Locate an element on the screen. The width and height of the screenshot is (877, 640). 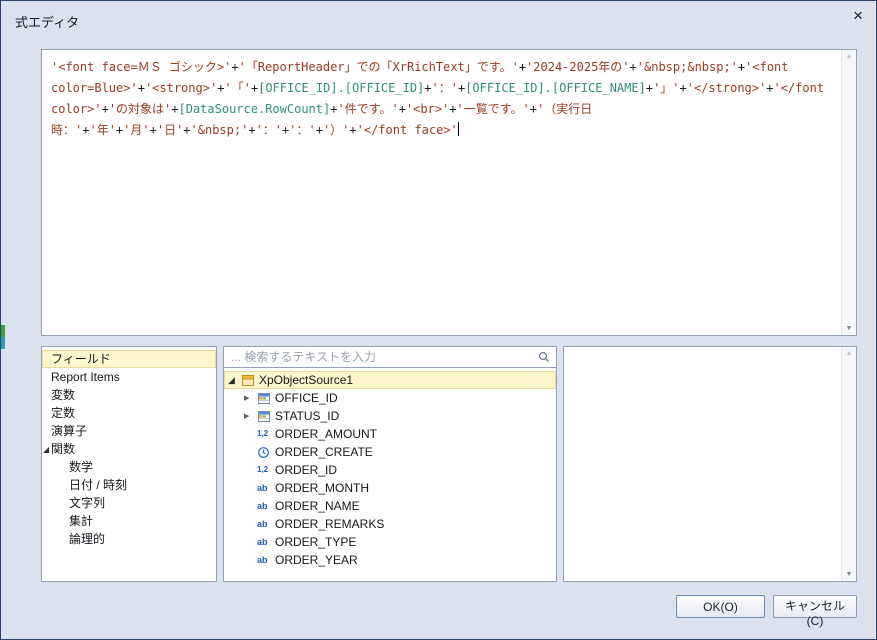
memo-scrollbar: ▲ ▼ is located at coordinates (848, 192).